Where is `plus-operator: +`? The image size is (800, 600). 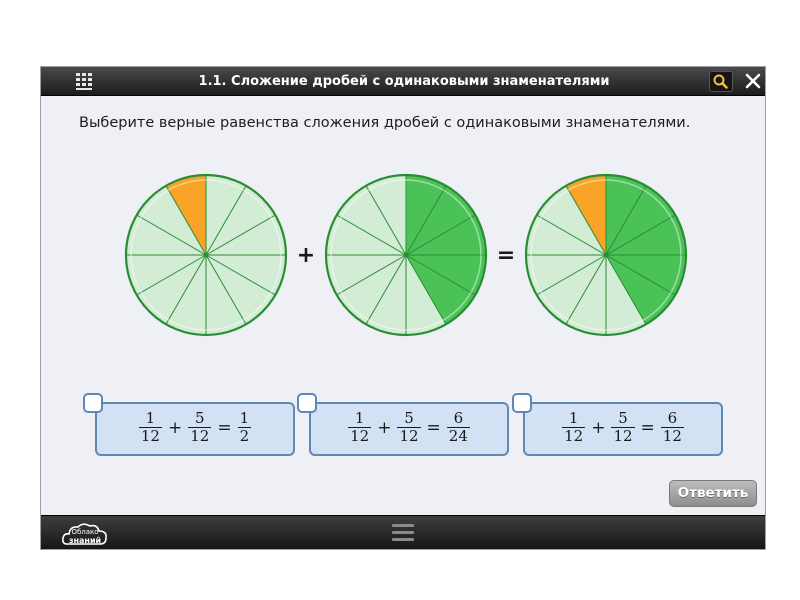 plus-operator: + is located at coordinates (306, 255).